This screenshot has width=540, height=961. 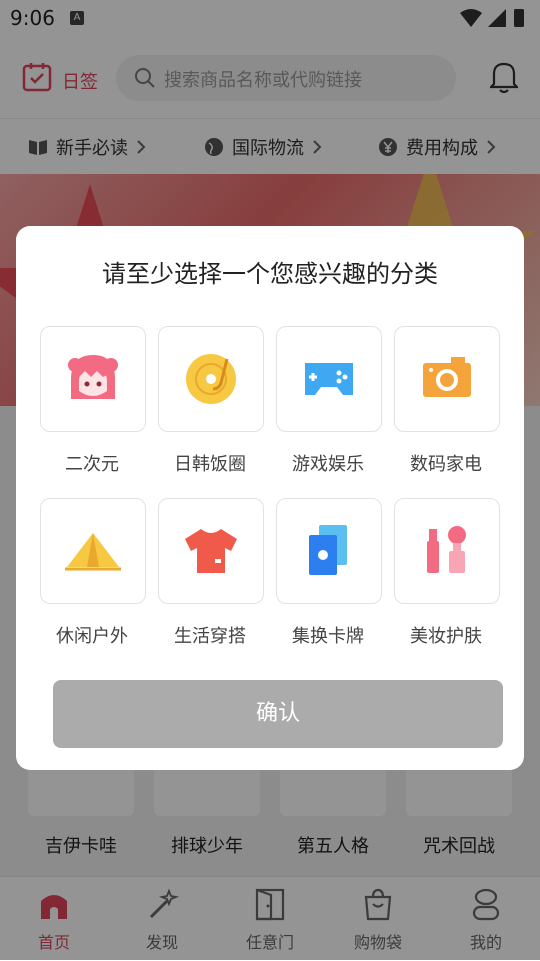 I want to click on anime-girl-icon, so click(x=93, y=377).